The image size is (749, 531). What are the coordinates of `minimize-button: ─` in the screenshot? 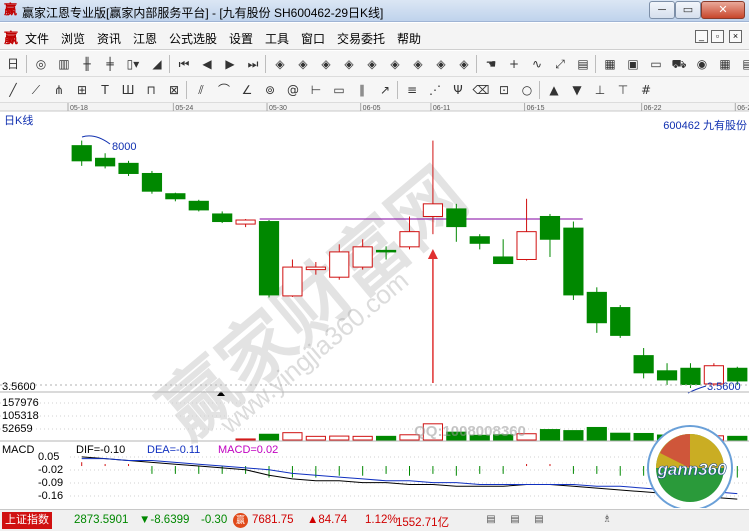 It's located at (662, 10).